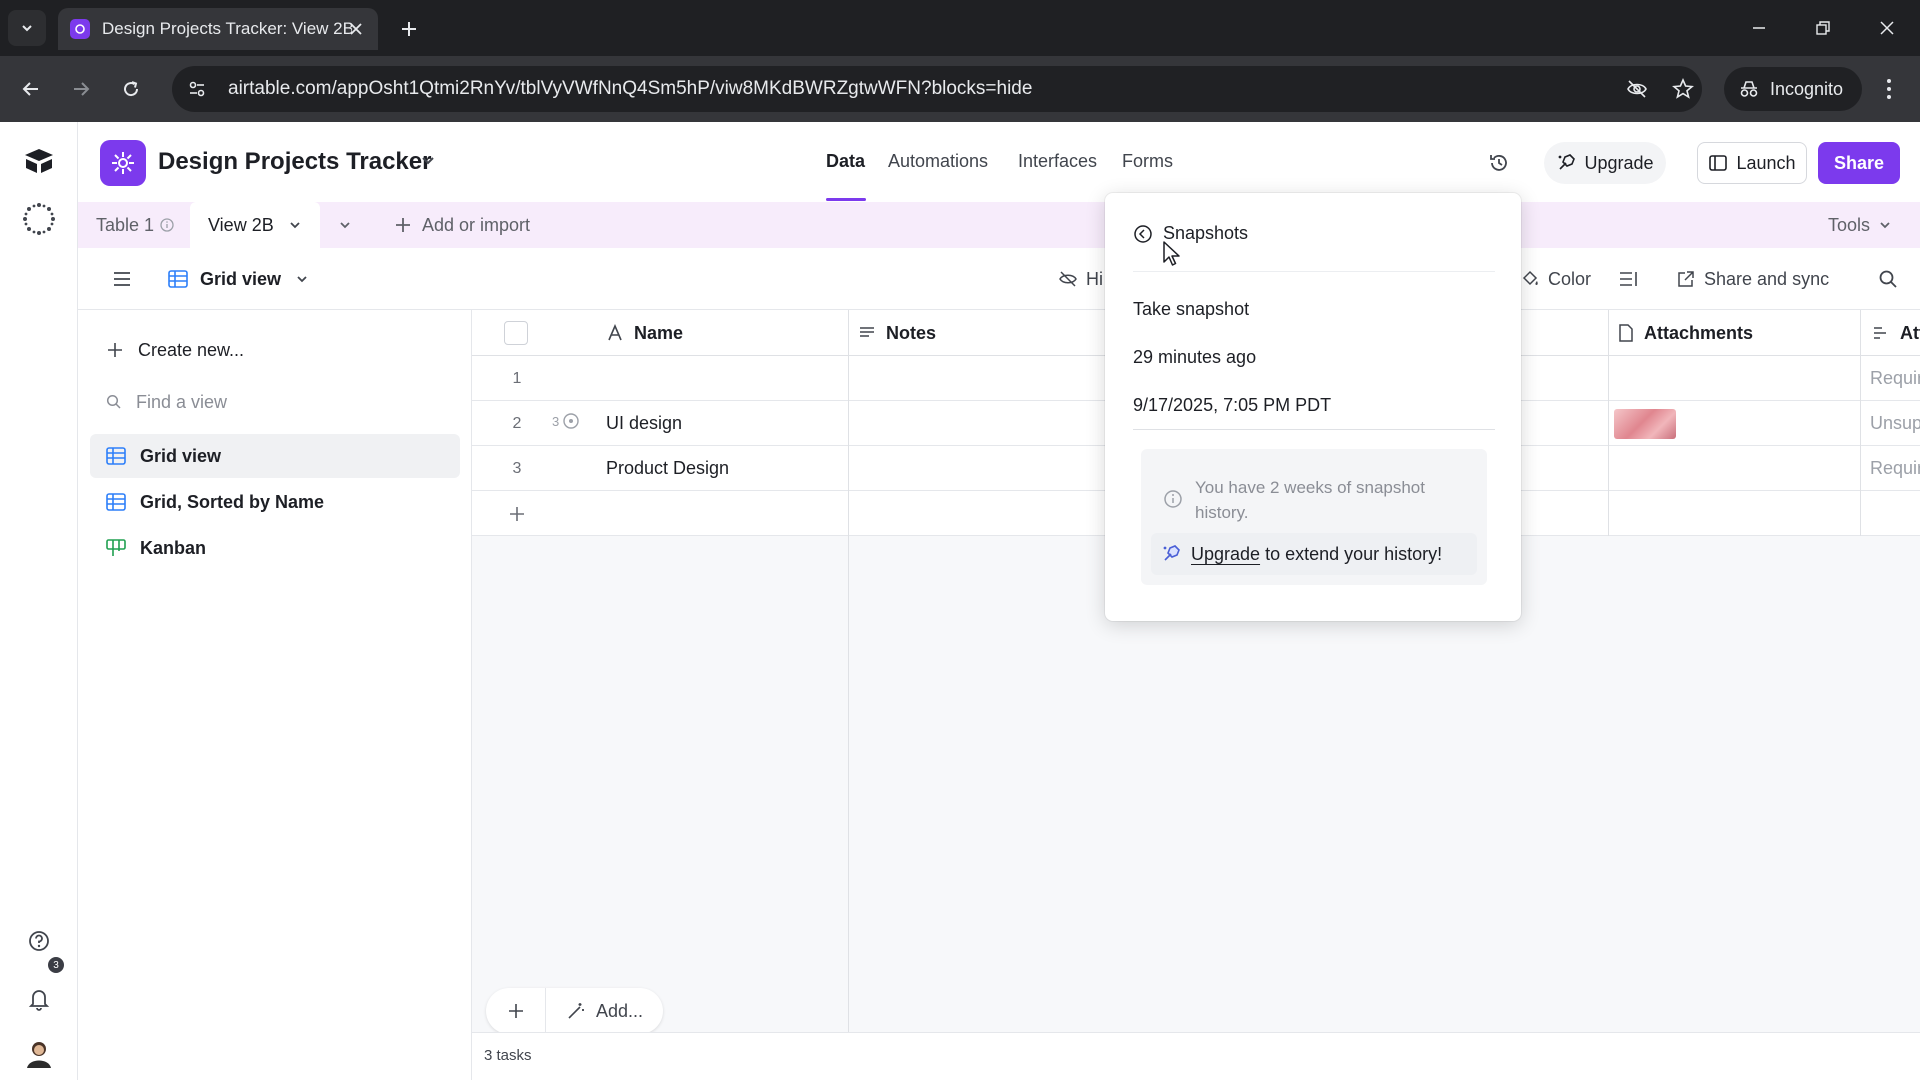  I want to click on hide-fields-button: Hi, so click(1080, 279).